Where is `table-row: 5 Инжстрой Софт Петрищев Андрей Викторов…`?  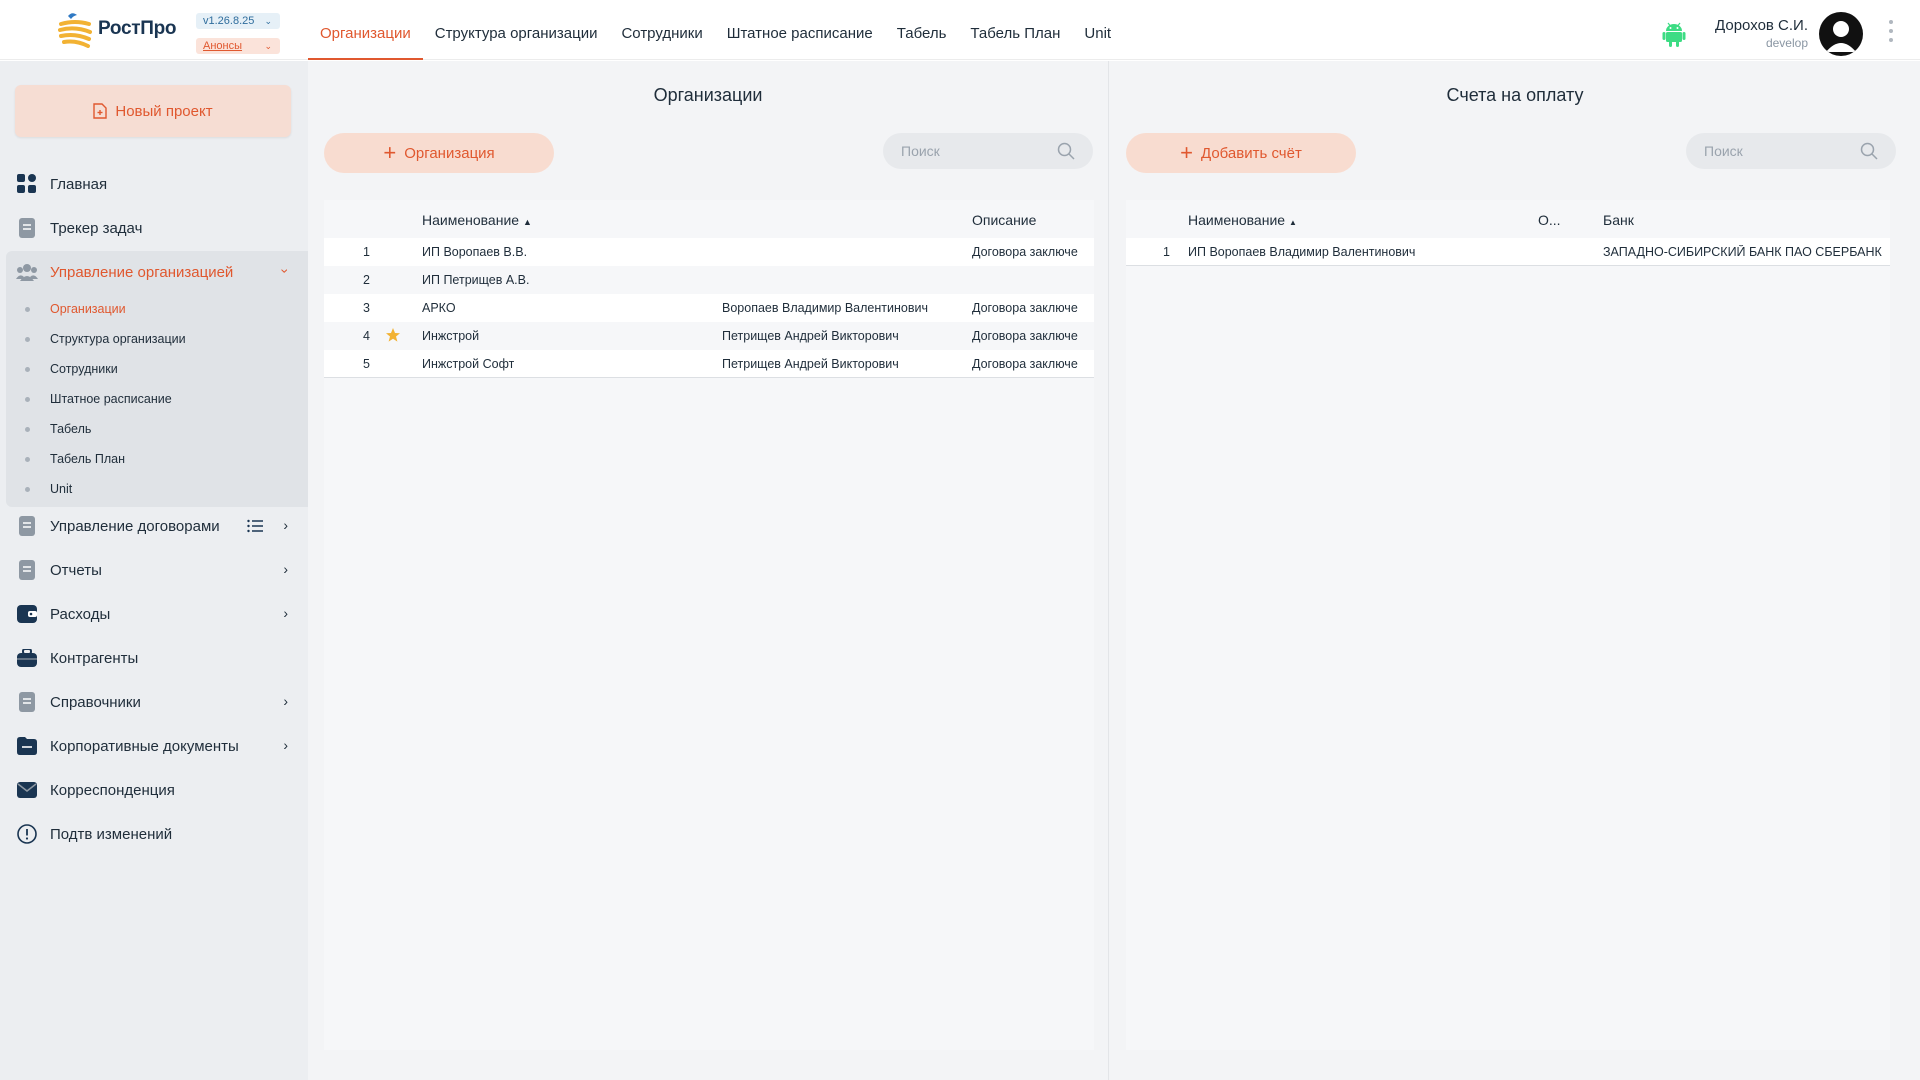 table-row: 5 Инжстрой Софт Петрищев Андрей Викторов… is located at coordinates (709, 364).